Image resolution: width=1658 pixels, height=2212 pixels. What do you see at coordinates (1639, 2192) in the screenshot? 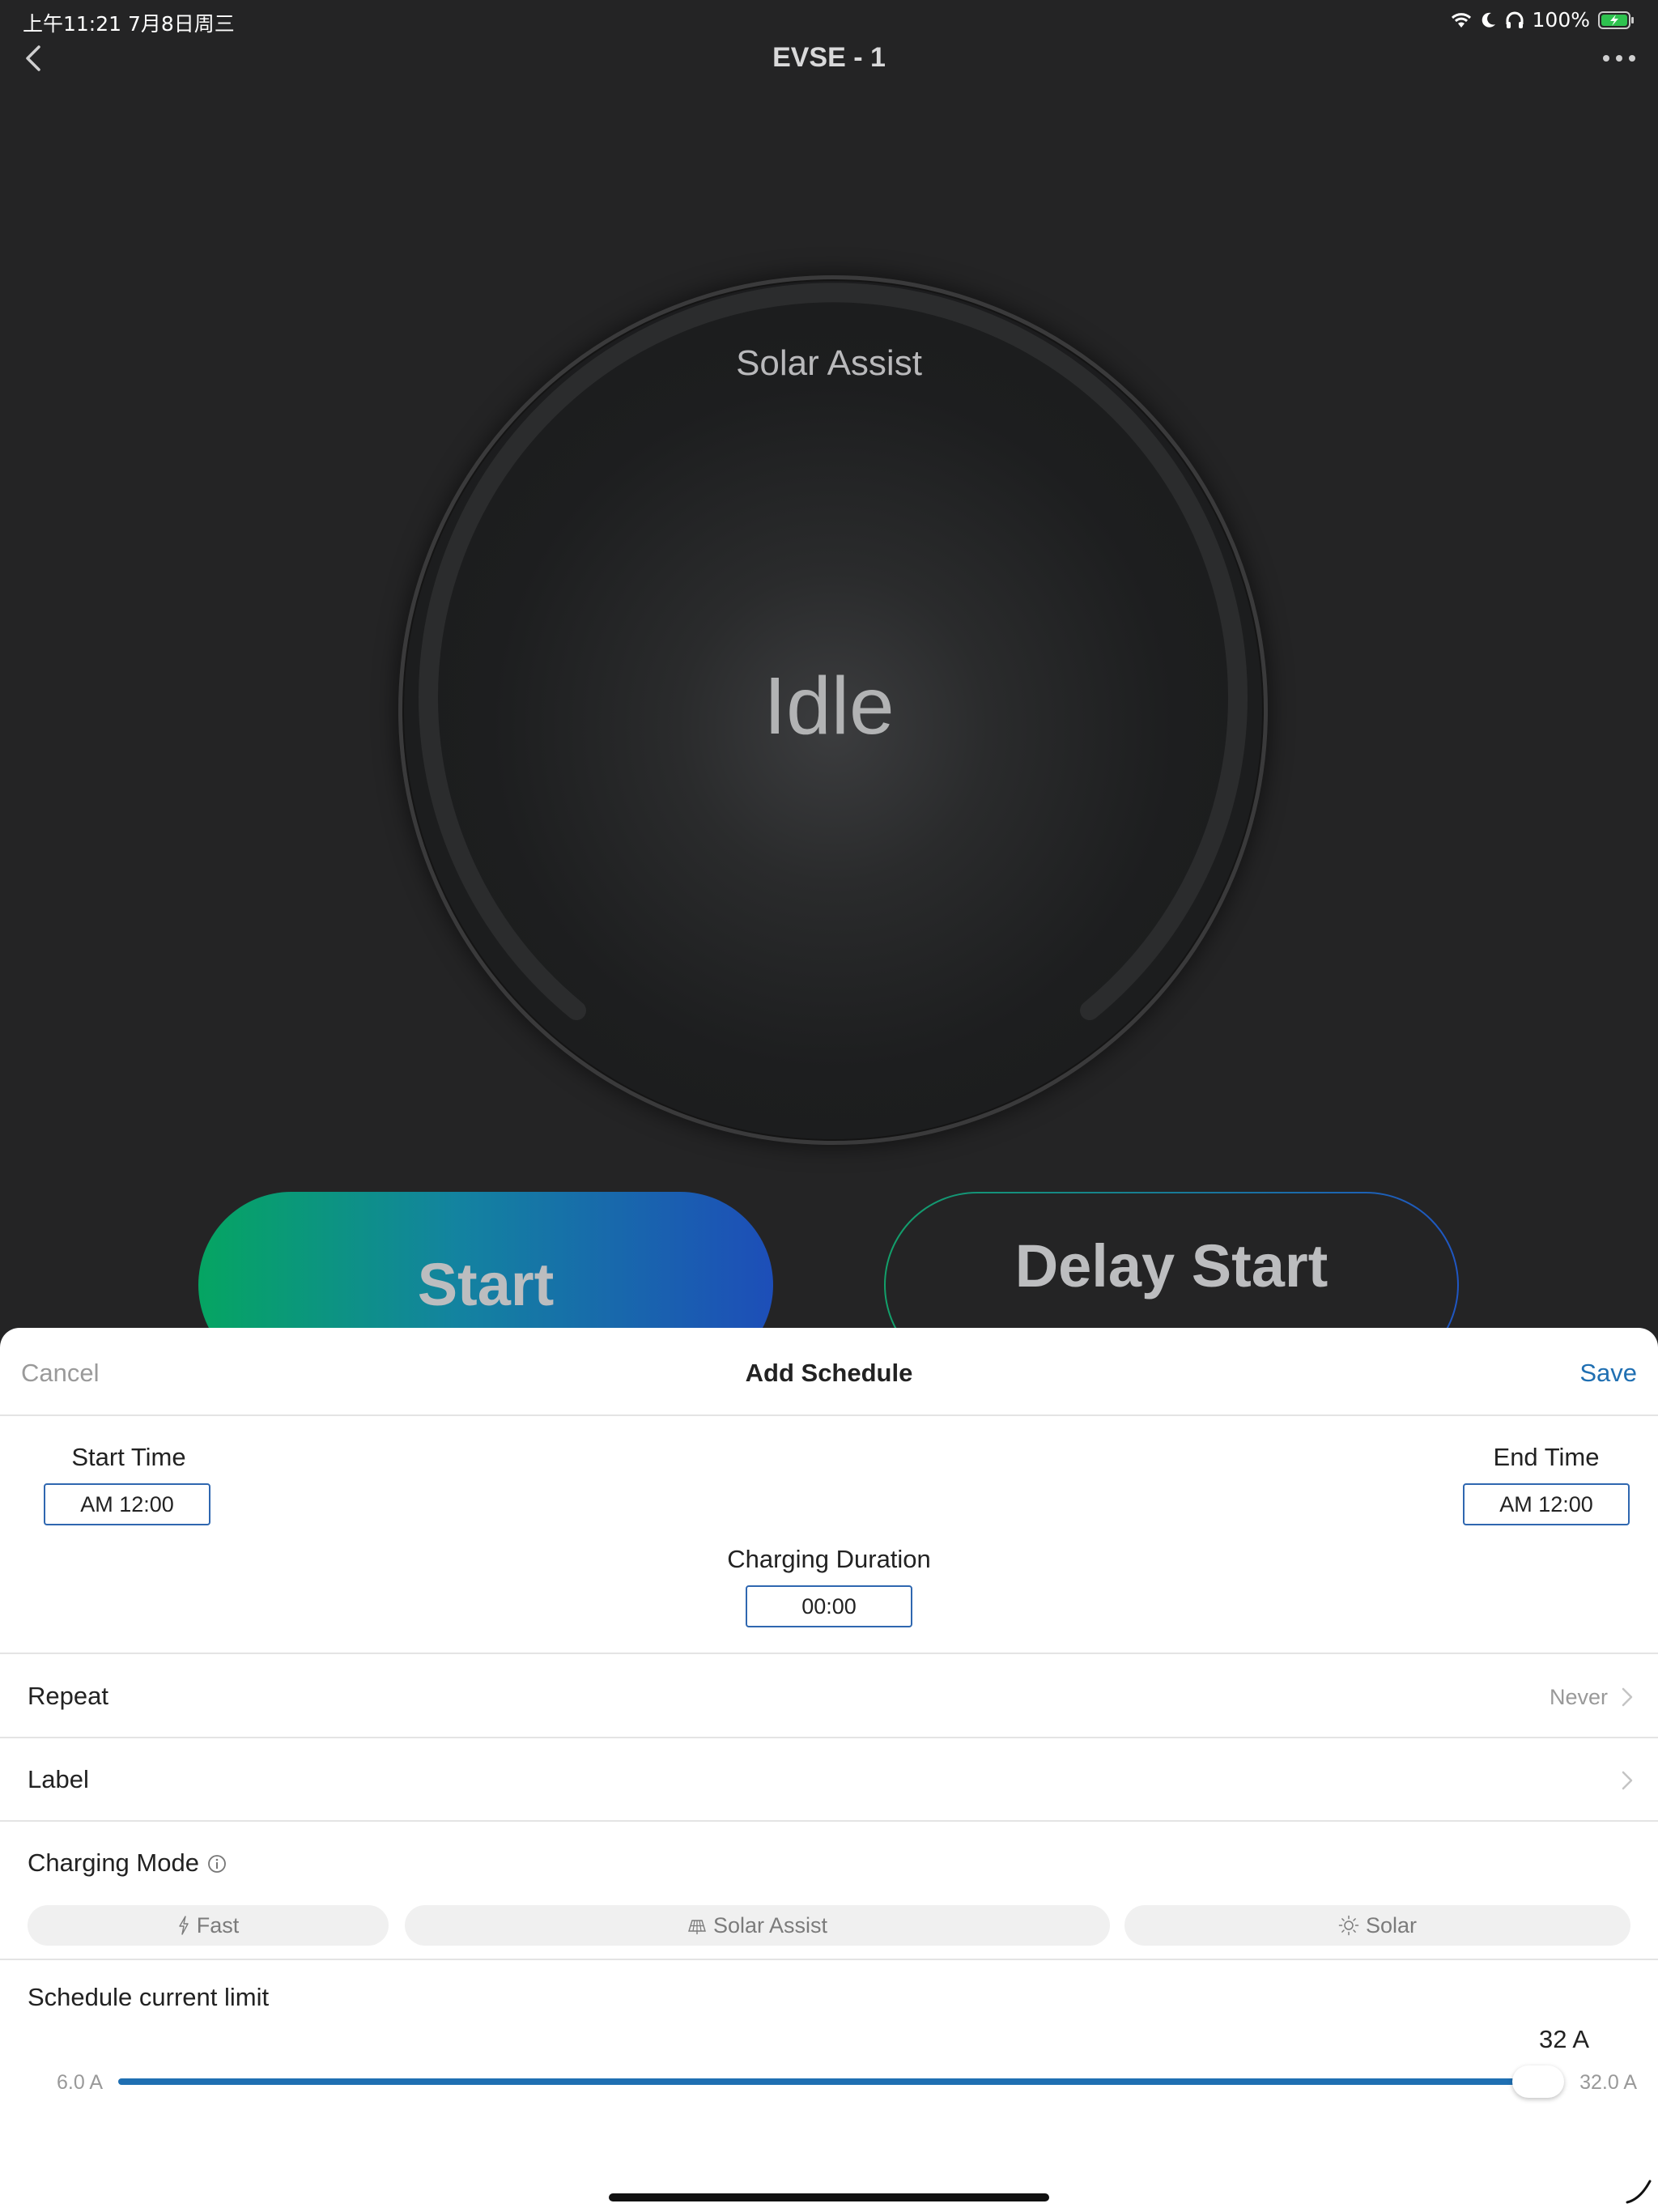
I see `pencil-stroke-icon` at bounding box center [1639, 2192].